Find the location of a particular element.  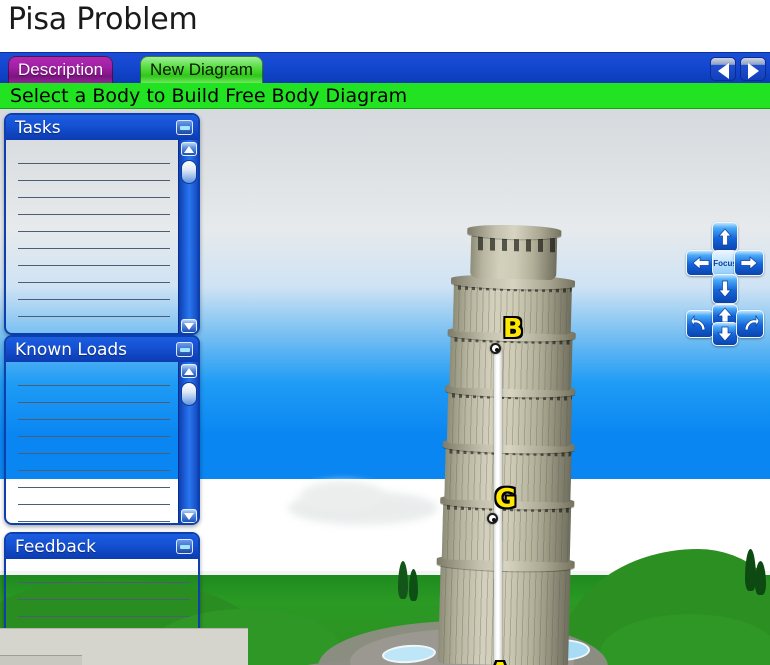

tab-description: Description is located at coordinates (61, 69).